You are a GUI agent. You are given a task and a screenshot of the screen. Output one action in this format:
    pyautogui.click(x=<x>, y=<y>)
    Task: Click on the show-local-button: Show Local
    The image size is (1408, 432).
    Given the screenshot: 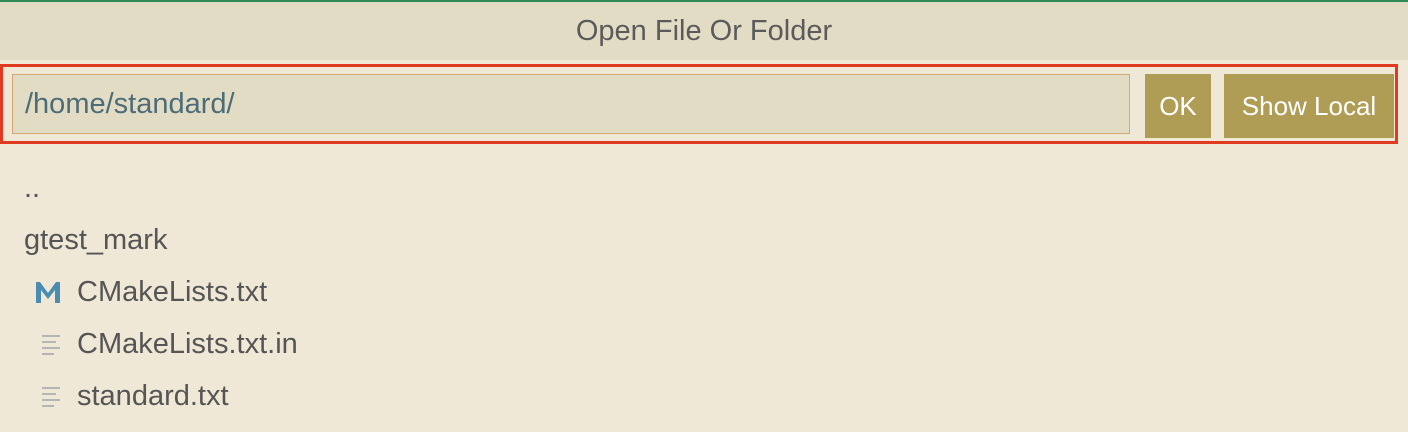 What is the action you would take?
    pyautogui.click(x=1309, y=106)
    